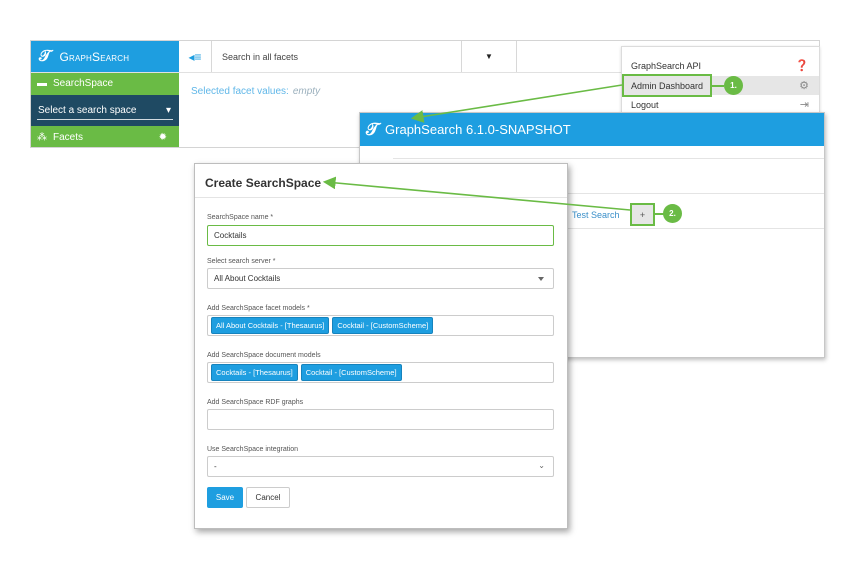  Describe the element at coordinates (254, 372) in the screenshot. I see `document-model-tag: Cocktails - [Thesaurus]` at that location.